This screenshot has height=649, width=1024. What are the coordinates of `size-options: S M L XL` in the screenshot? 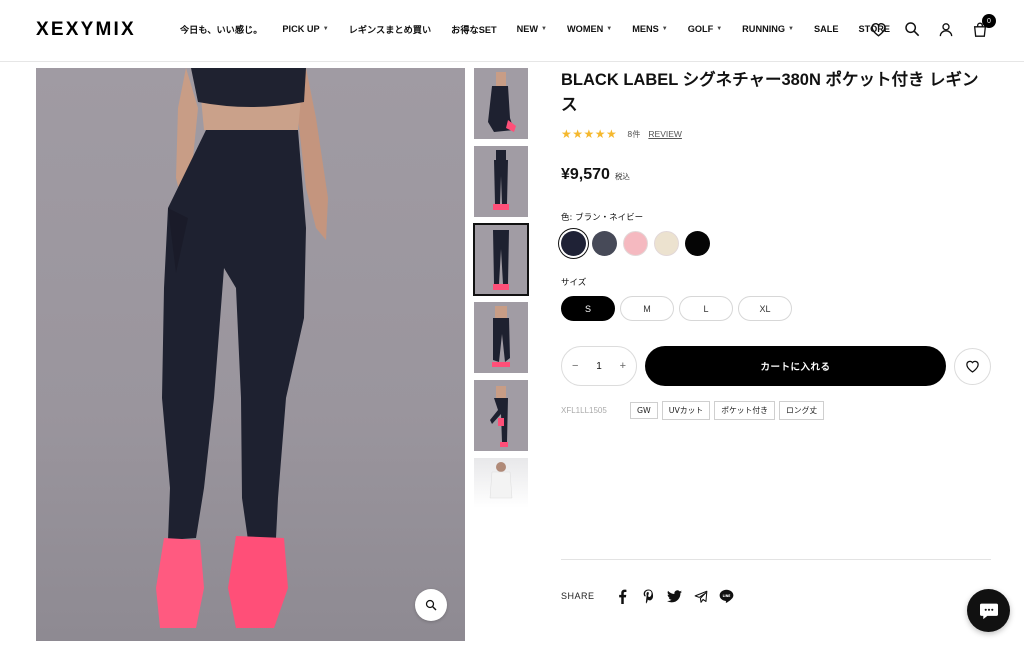 It's located at (776, 308).